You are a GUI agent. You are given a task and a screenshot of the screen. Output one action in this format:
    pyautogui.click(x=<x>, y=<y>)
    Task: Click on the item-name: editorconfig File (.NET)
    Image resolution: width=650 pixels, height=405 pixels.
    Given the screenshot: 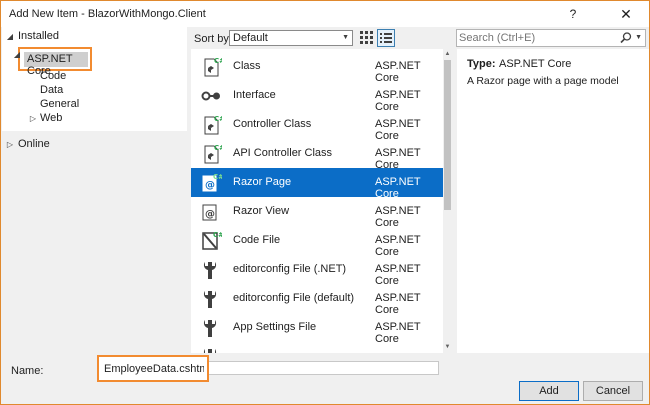 What is the action you would take?
    pyautogui.click(x=290, y=269)
    